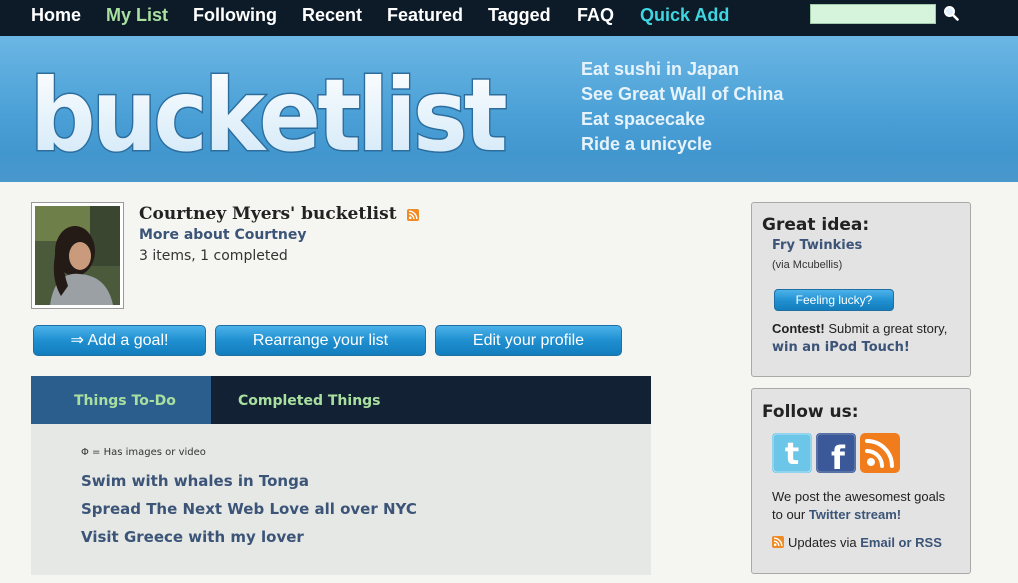 This screenshot has height=583, width=1018. I want to click on list-tabs: Things To-Do Completed Things, so click(341, 400).